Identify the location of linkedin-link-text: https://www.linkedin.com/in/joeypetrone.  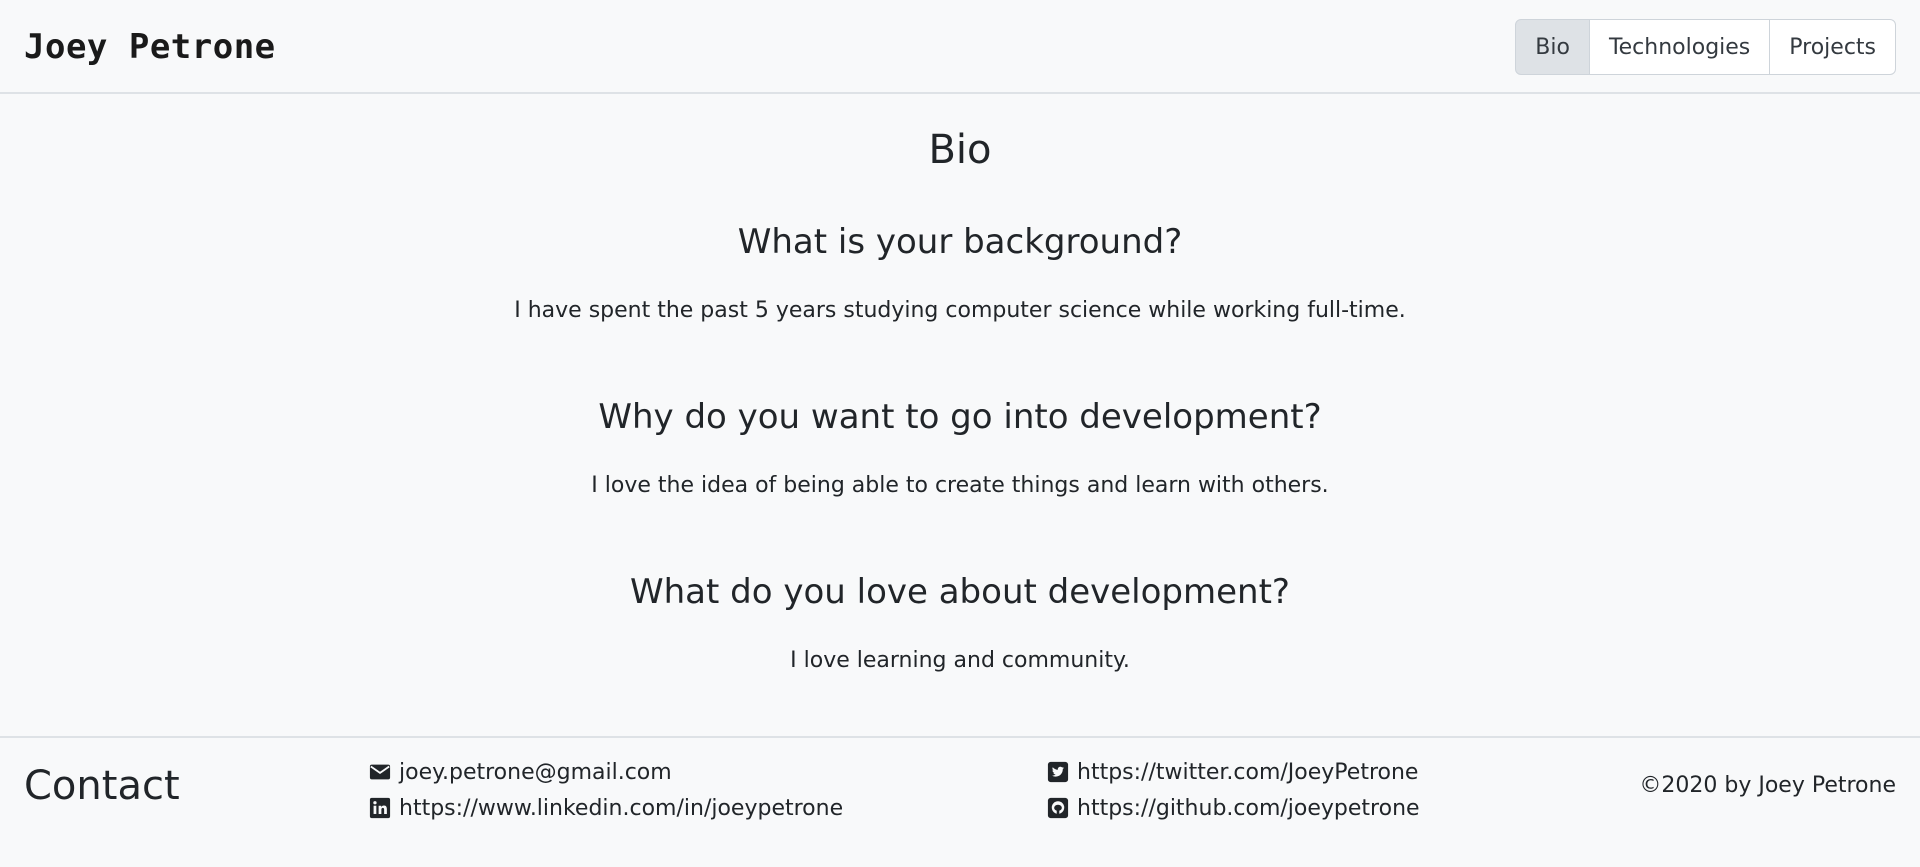
(621, 808).